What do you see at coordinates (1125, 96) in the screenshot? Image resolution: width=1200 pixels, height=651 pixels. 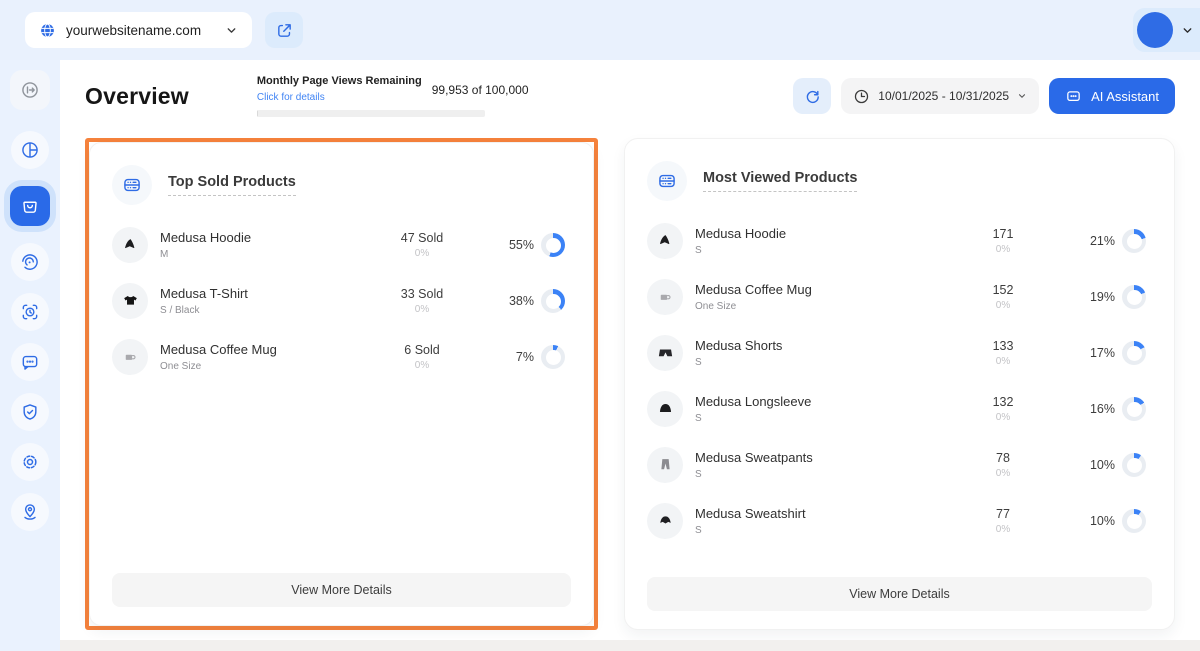 I see `ai-assistant-label: AI Assistant` at bounding box center [1125, 96].